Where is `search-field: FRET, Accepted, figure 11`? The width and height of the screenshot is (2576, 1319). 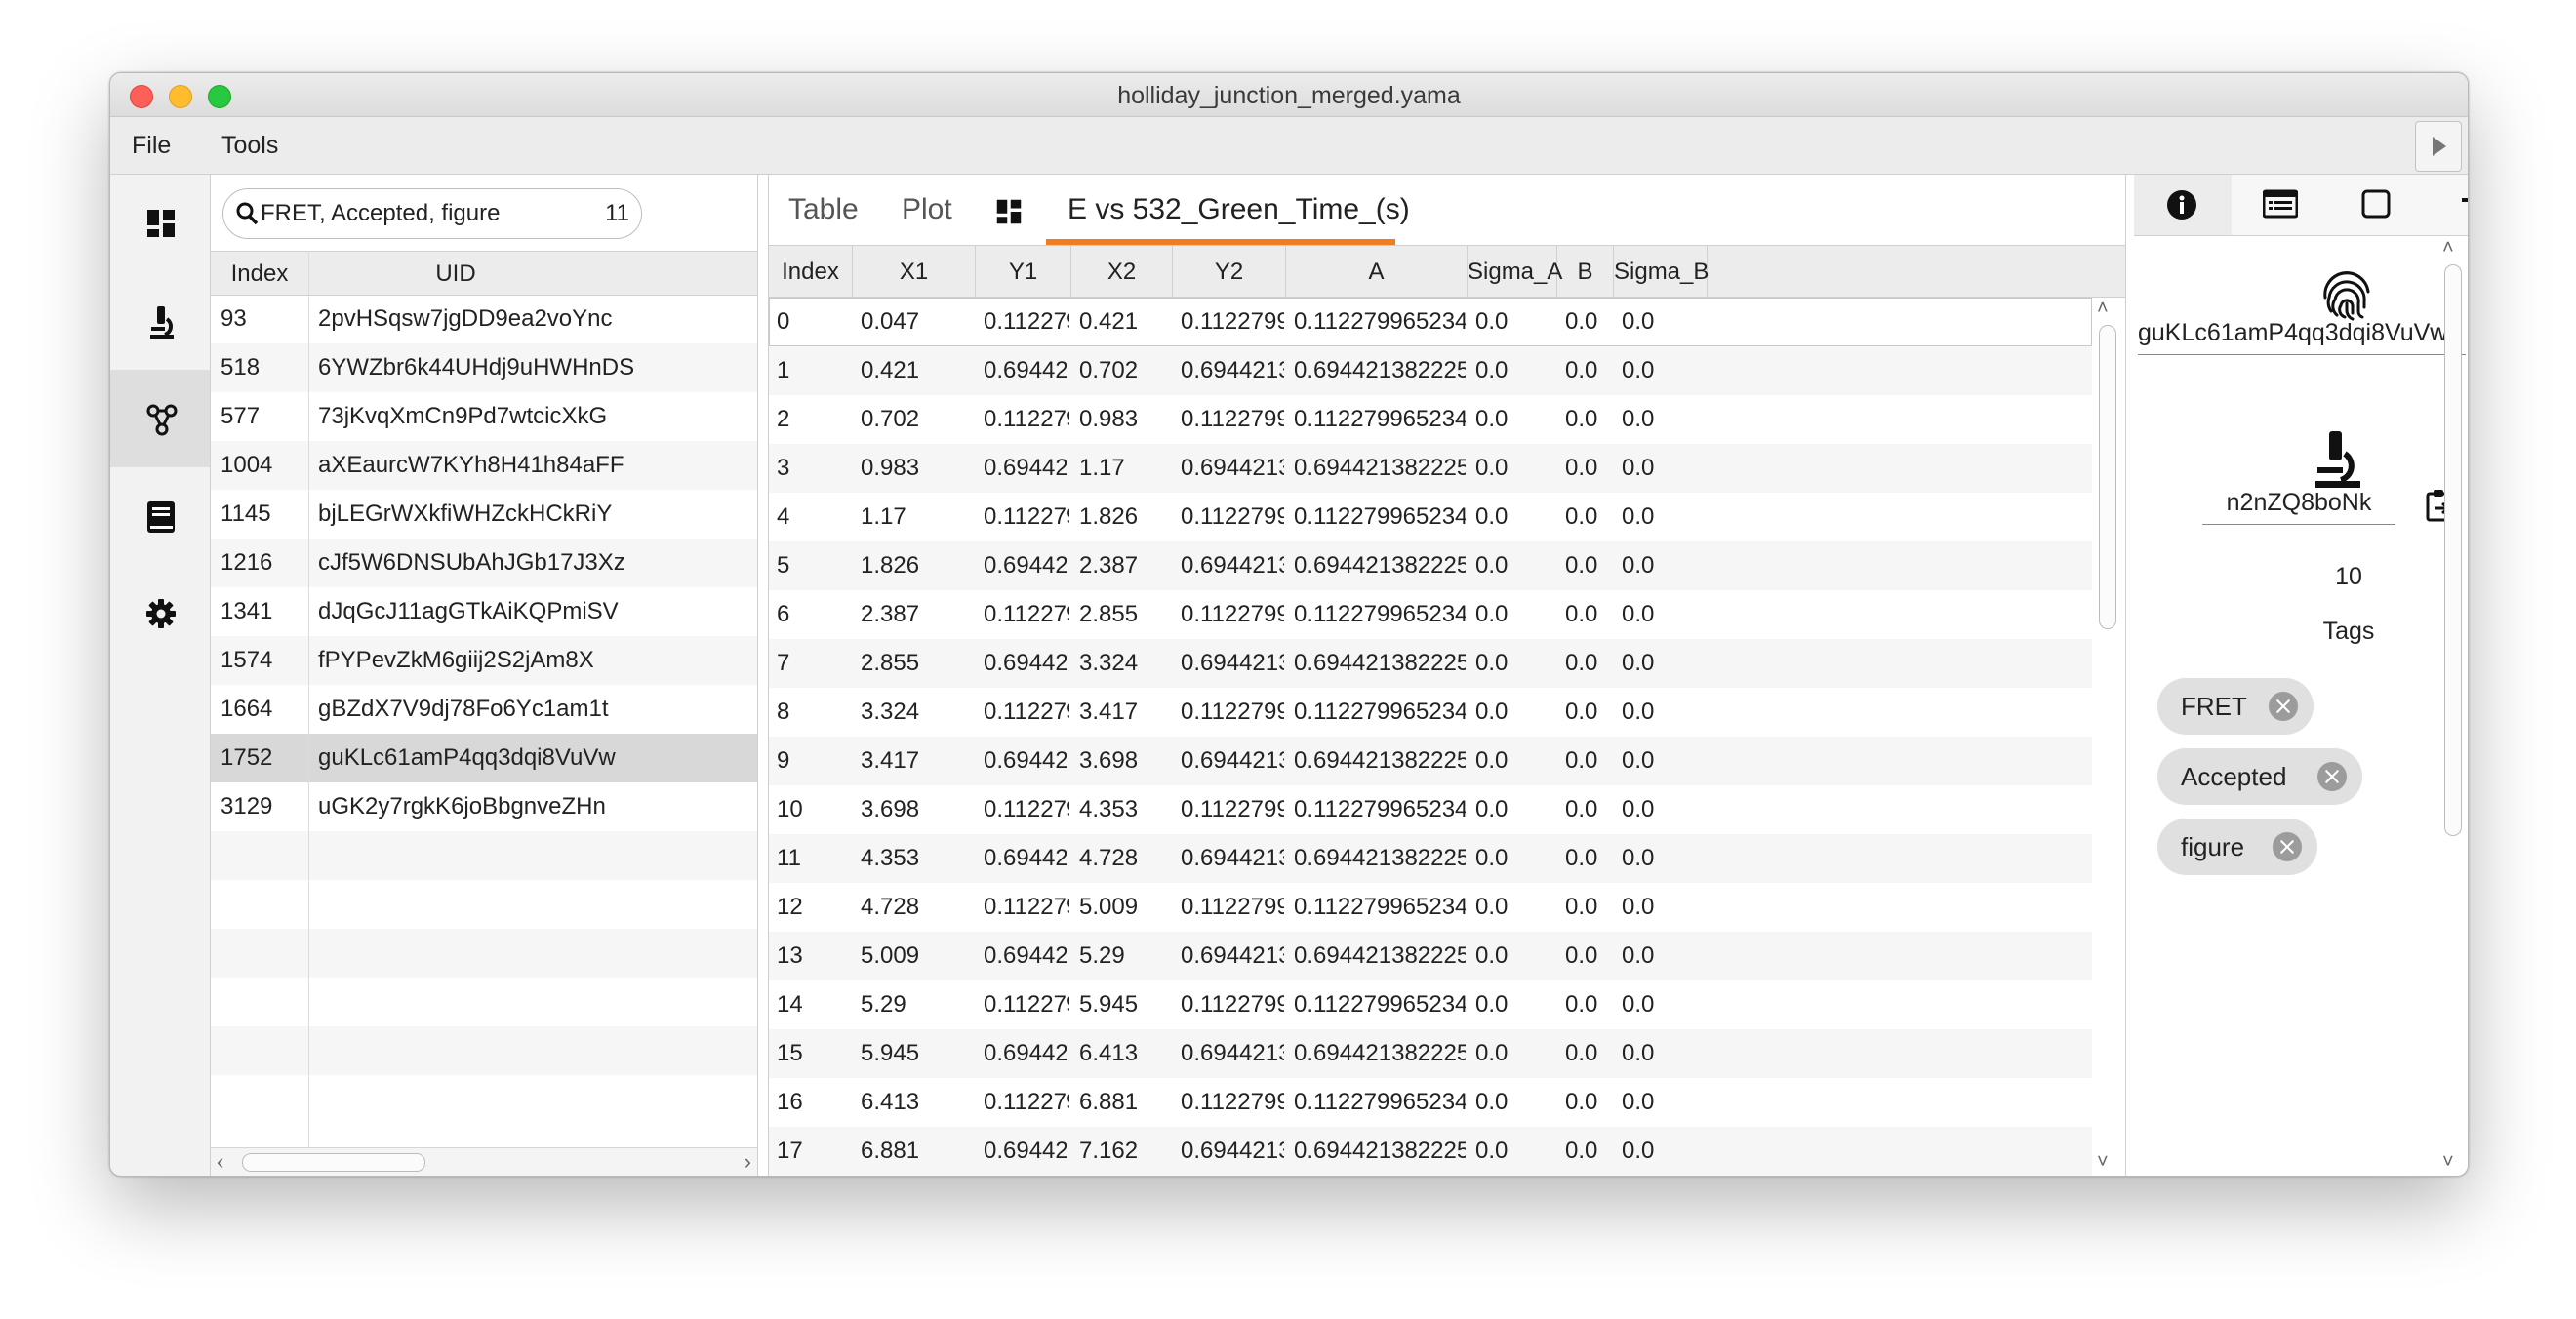
search-field: FRET, Accepted, figure 11 is located at coordinates (432, 213).